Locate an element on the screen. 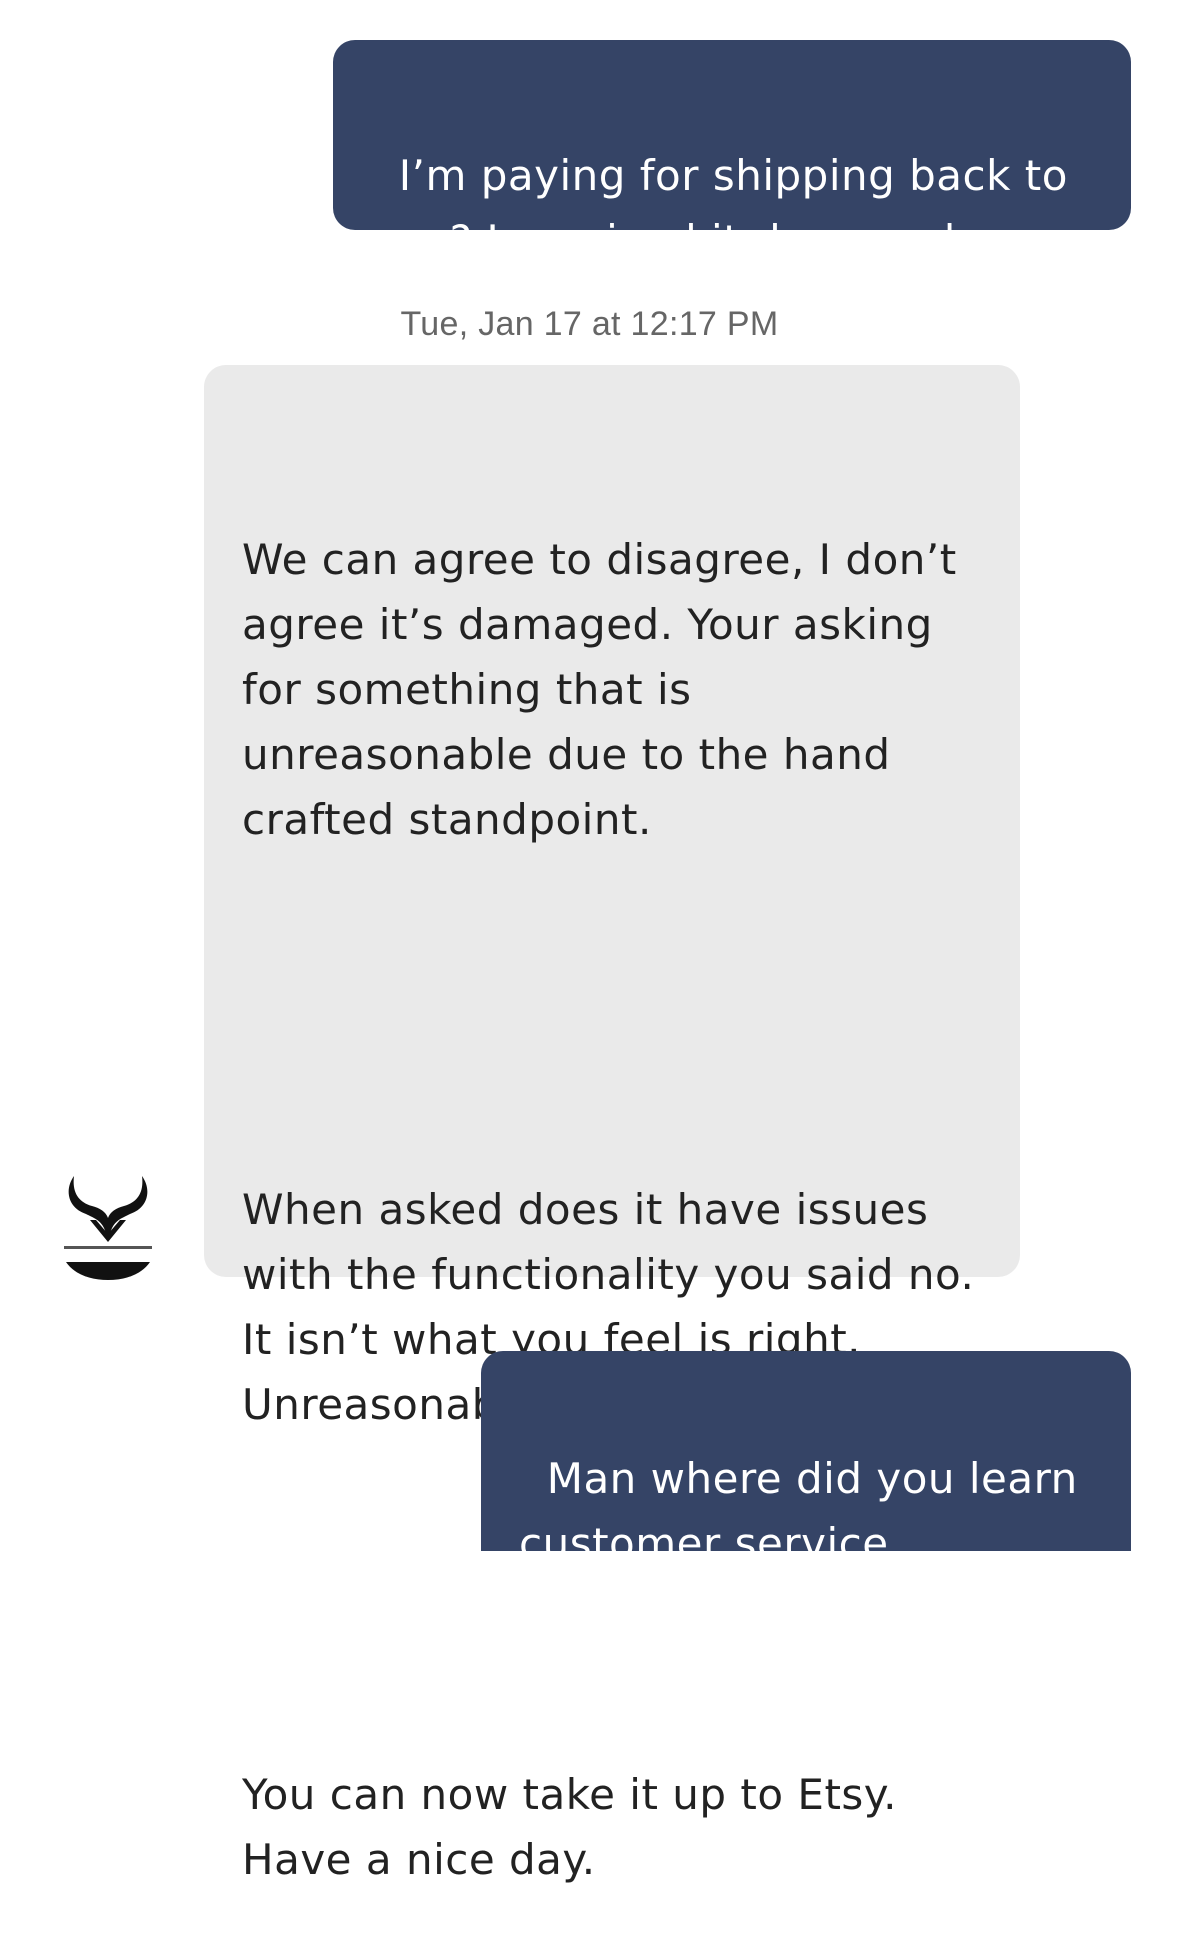 The width and height of the screenshot is (1179, 1957). message-timestamp: Tue, Jan 17 at 12:17 PM is located at coordinates (589, 324).